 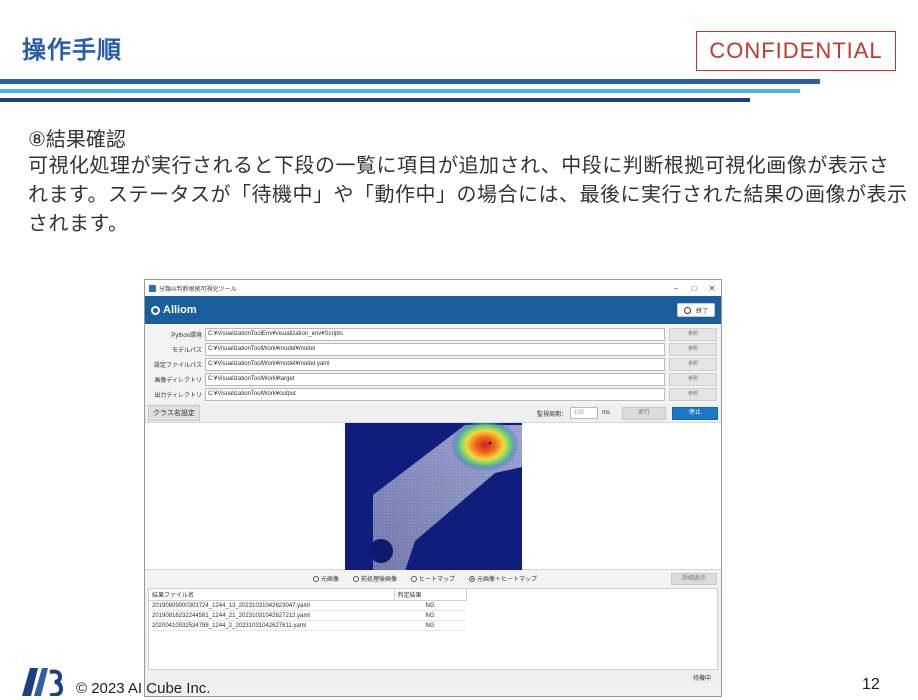 I want to click on radio-original: 元画像, so click(x=326, y=578).